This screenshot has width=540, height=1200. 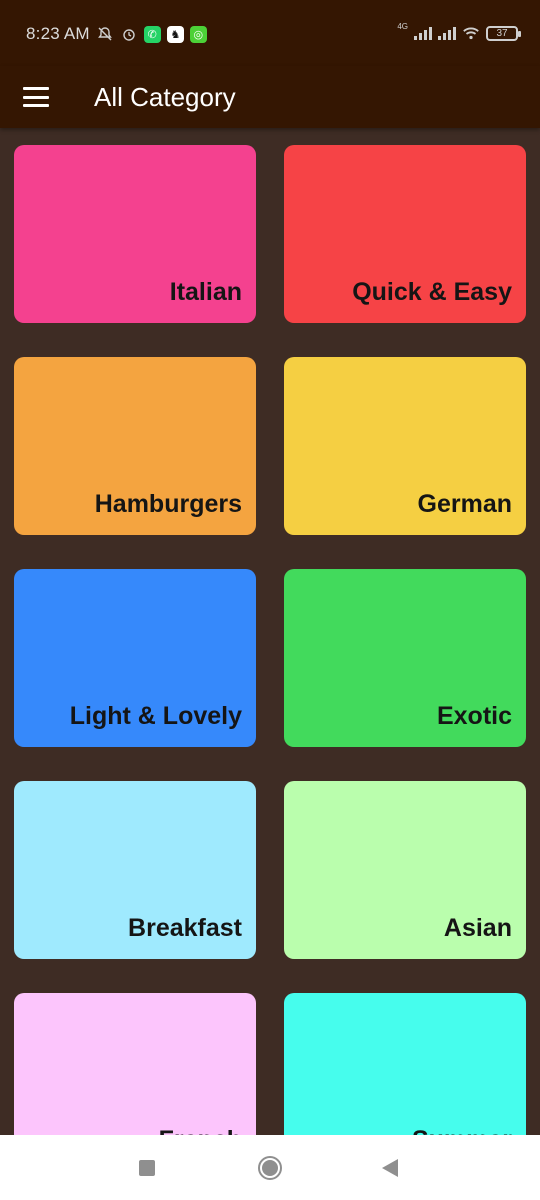 What do you see at coordinates (165, 96) in the screenshot?
I see `page-title: All Category` at bounding box center [165, 96].